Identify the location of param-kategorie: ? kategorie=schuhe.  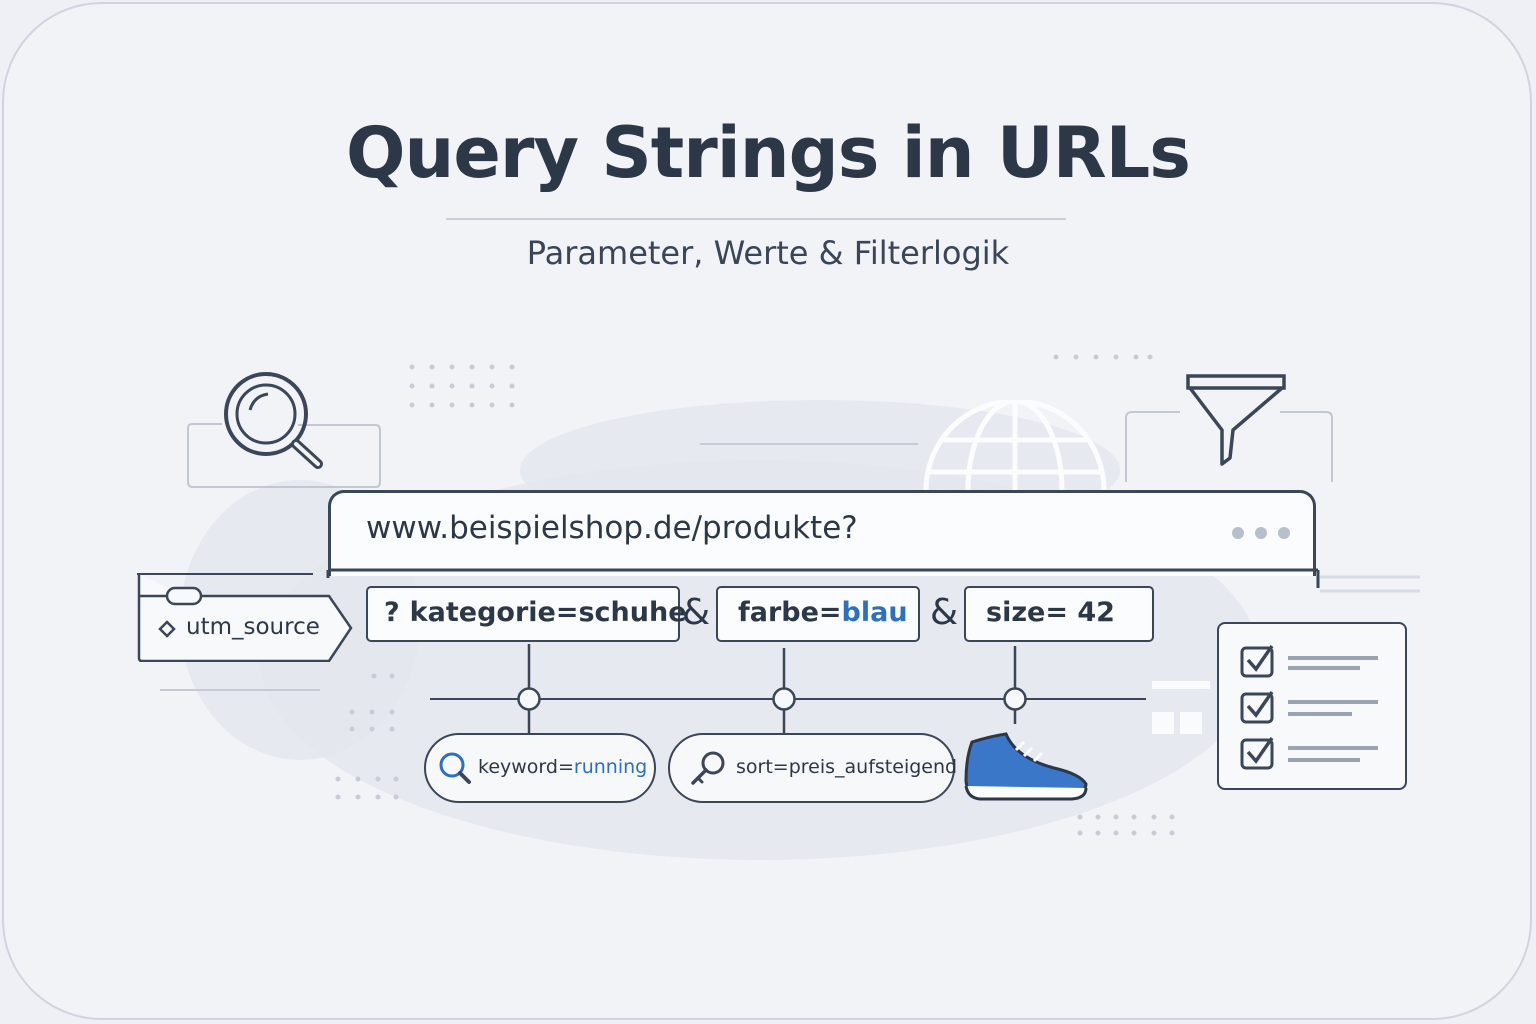
(526, 614).